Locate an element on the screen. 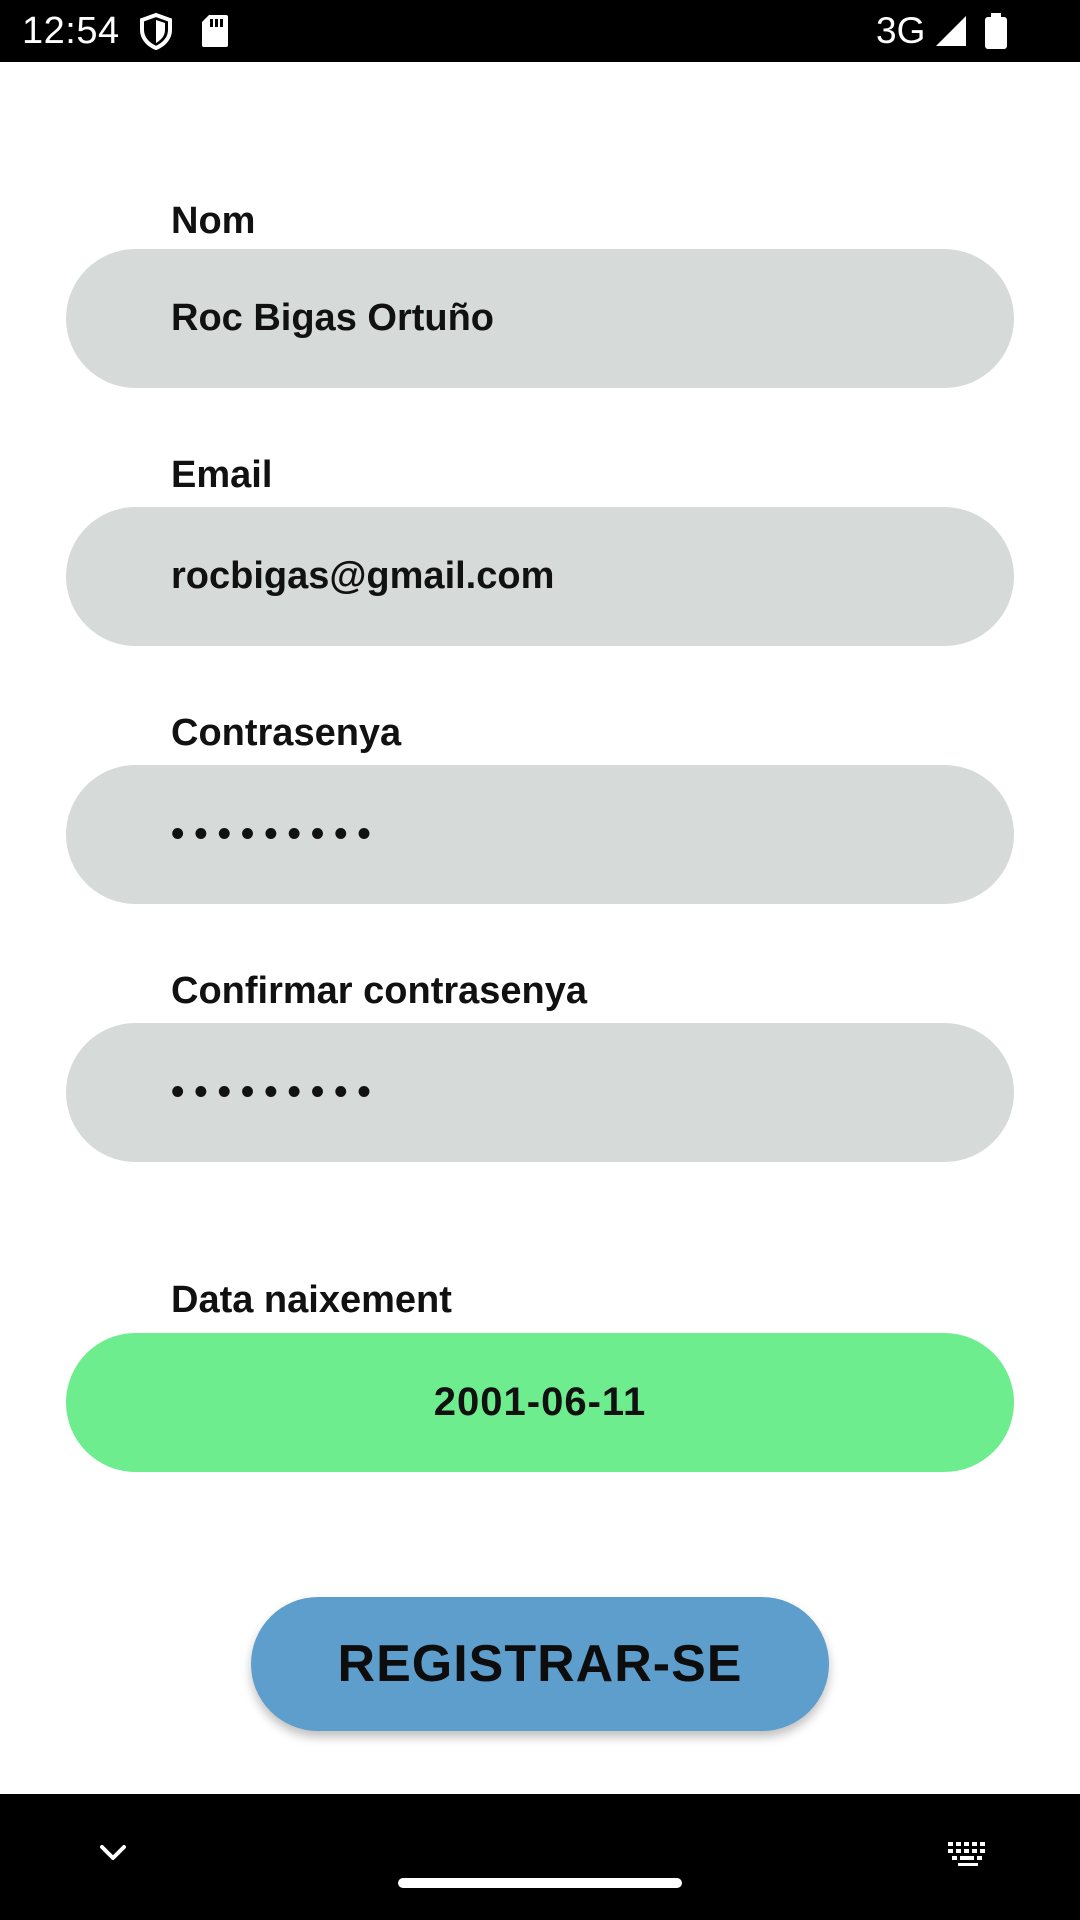  password-field: ••••••••• is located at coordinates (540, 834).